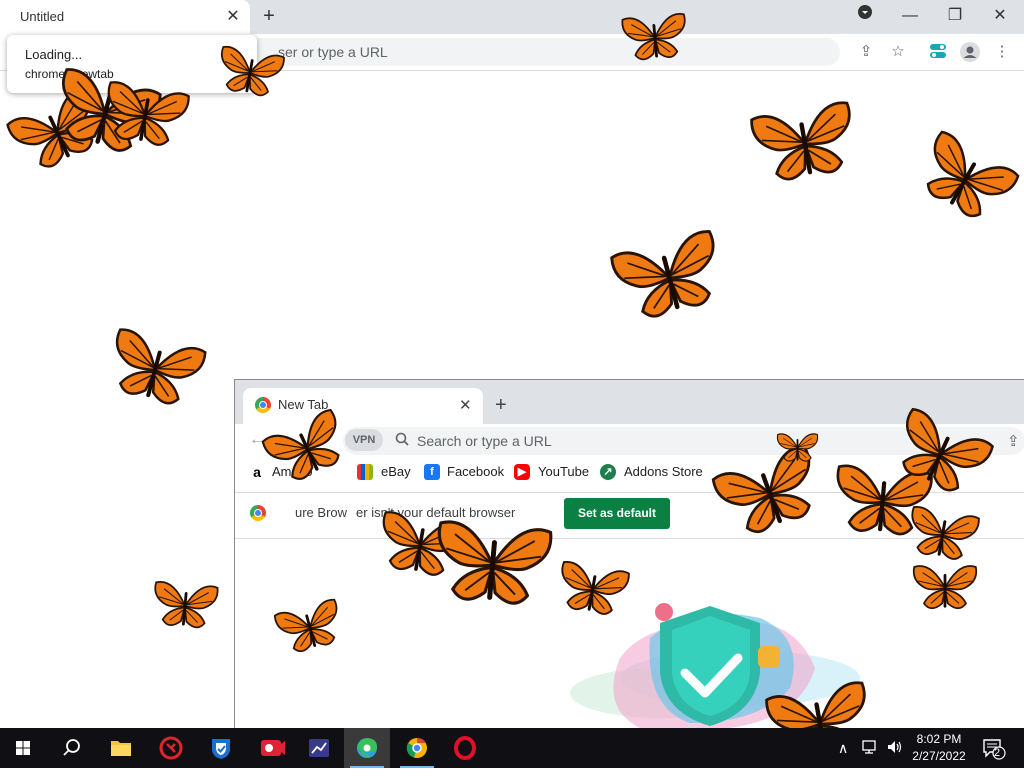  Describe the element at coordinates (484, 441) in the screenshot. I see `omnibox-placeholder: Search or type a URL` at that location.